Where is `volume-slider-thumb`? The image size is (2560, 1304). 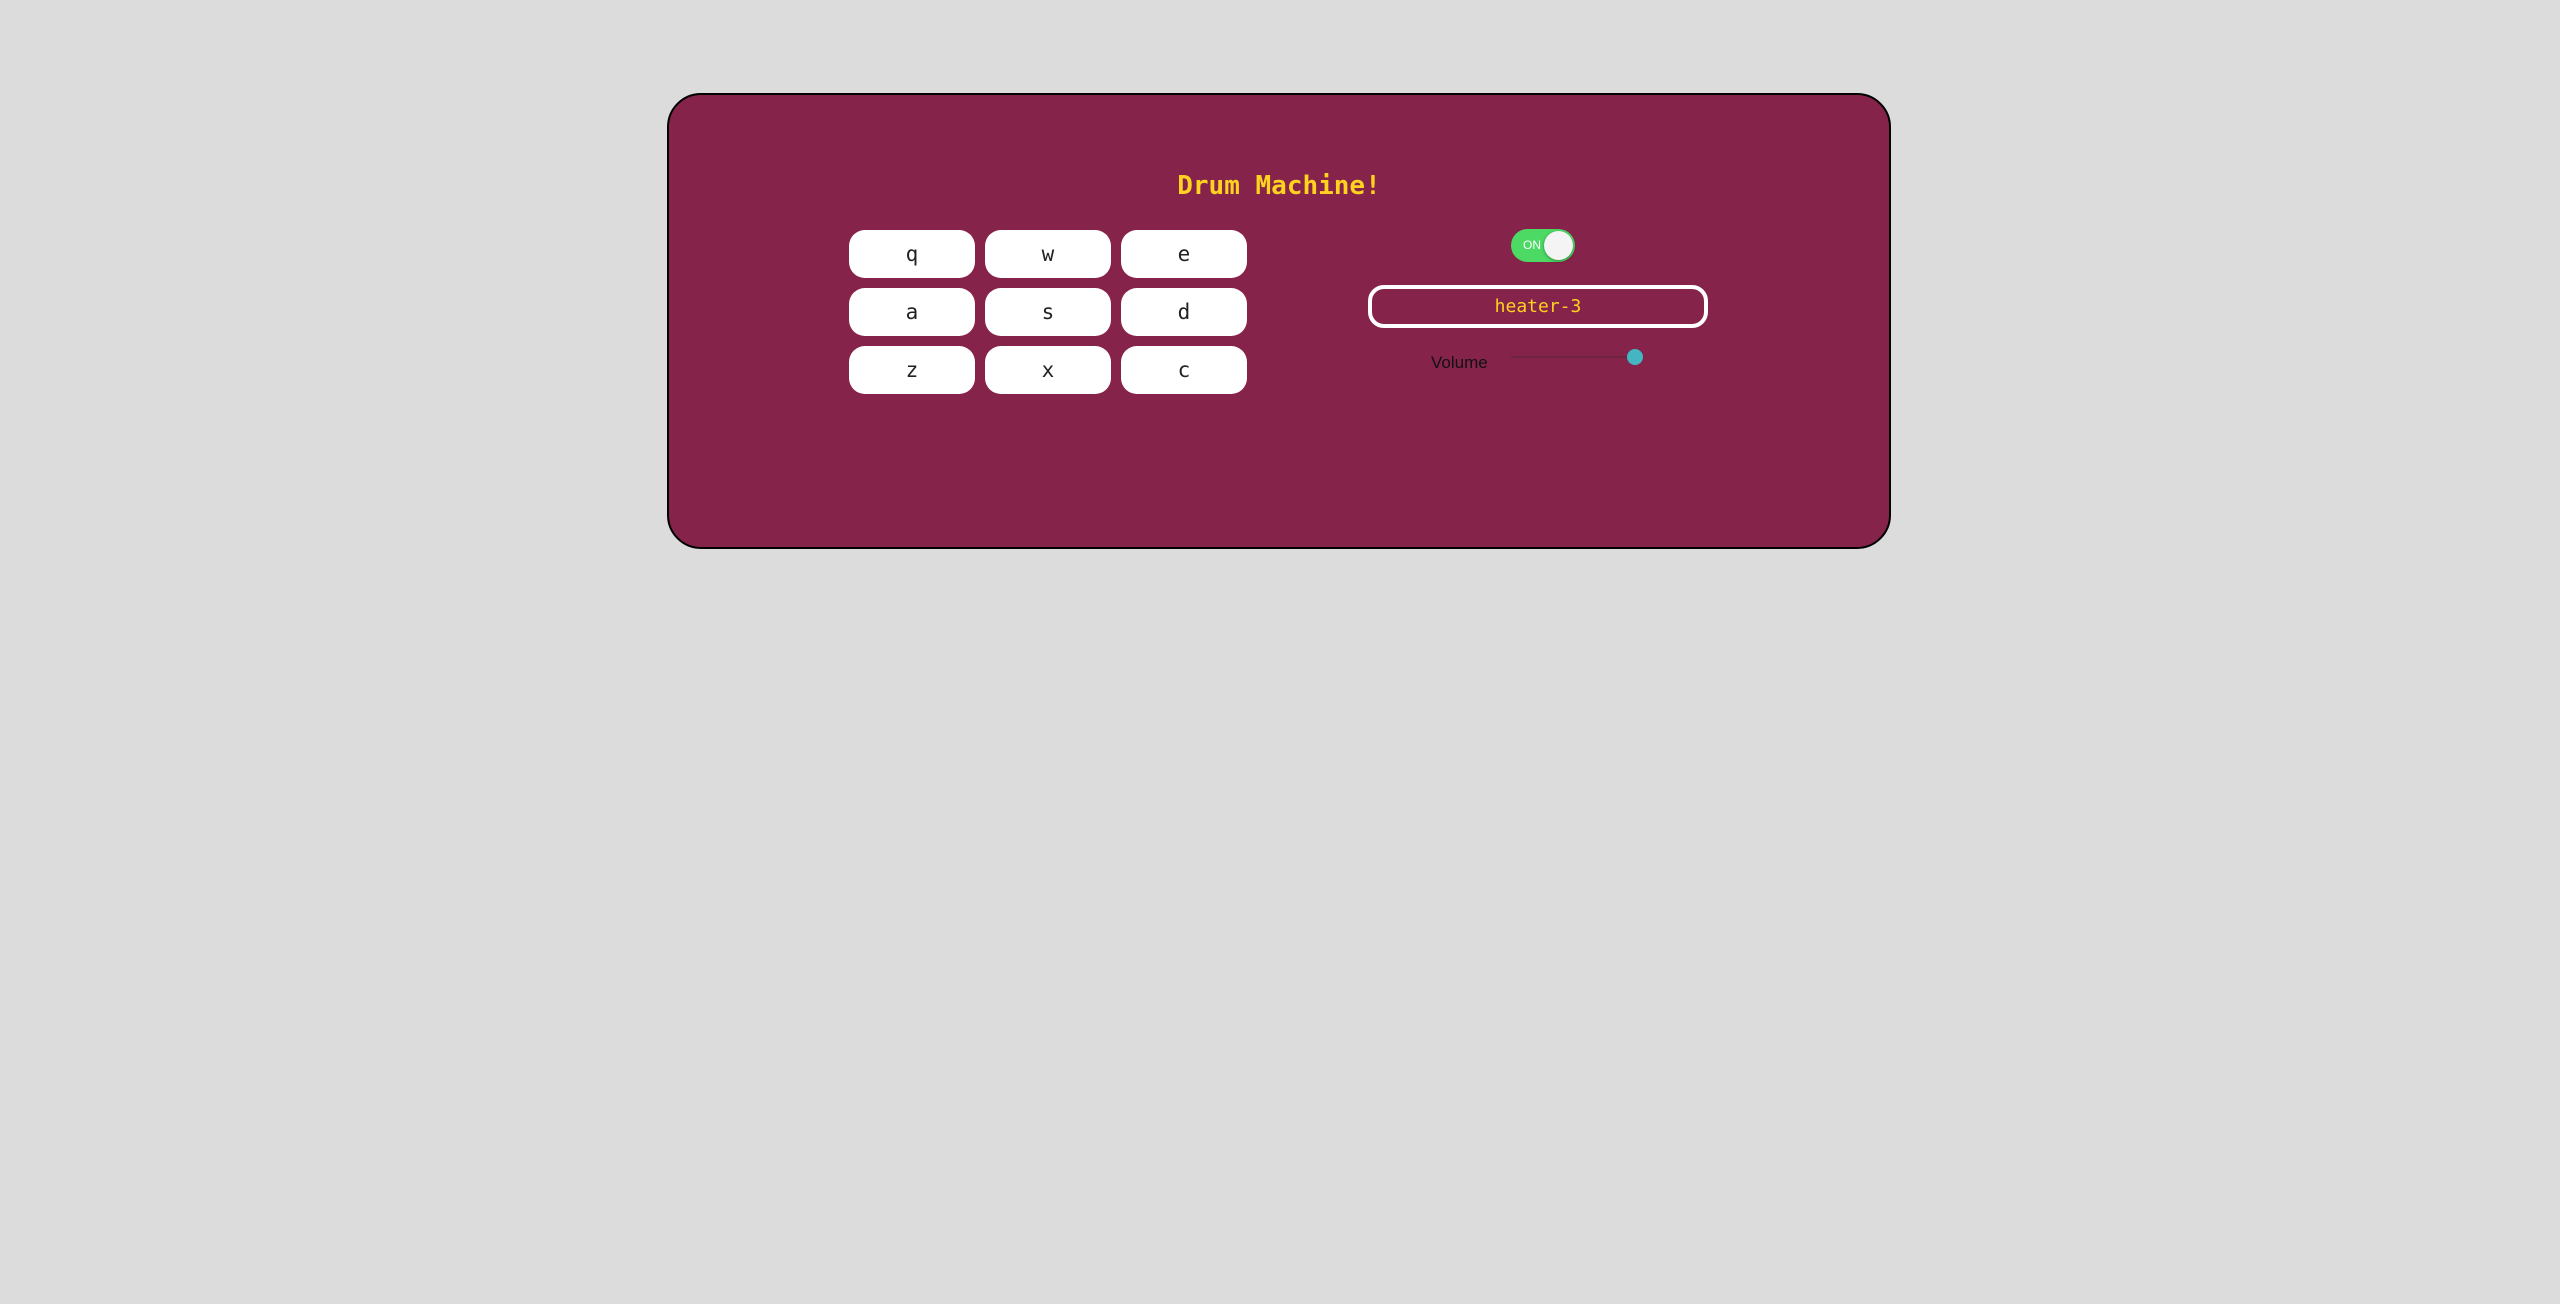 volume-slider-thumb is located at coordinates (1635, 357).